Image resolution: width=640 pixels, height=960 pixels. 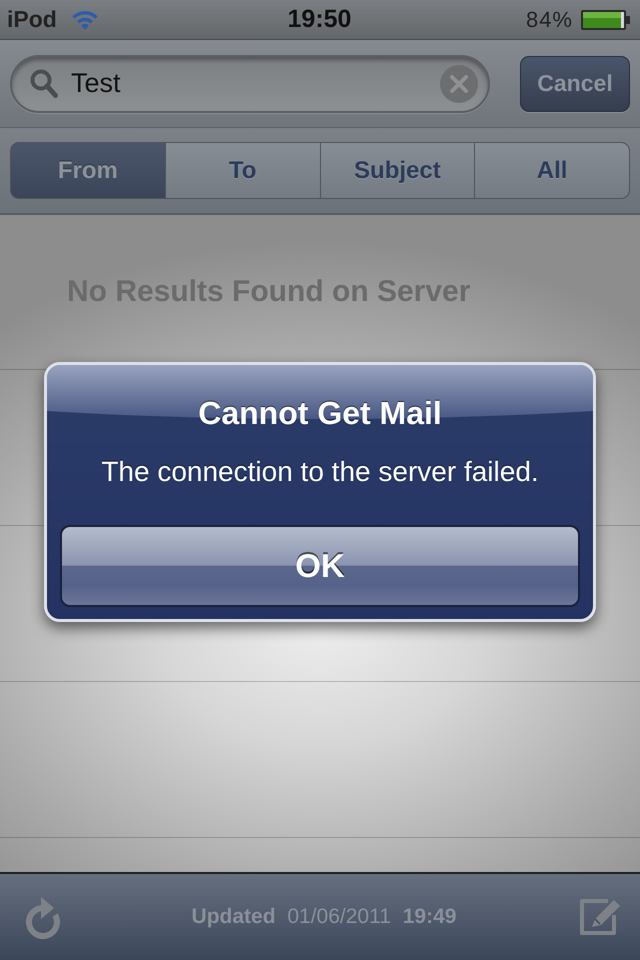 I want to click on scope-tab: Subject, so click(x=398, y=170).